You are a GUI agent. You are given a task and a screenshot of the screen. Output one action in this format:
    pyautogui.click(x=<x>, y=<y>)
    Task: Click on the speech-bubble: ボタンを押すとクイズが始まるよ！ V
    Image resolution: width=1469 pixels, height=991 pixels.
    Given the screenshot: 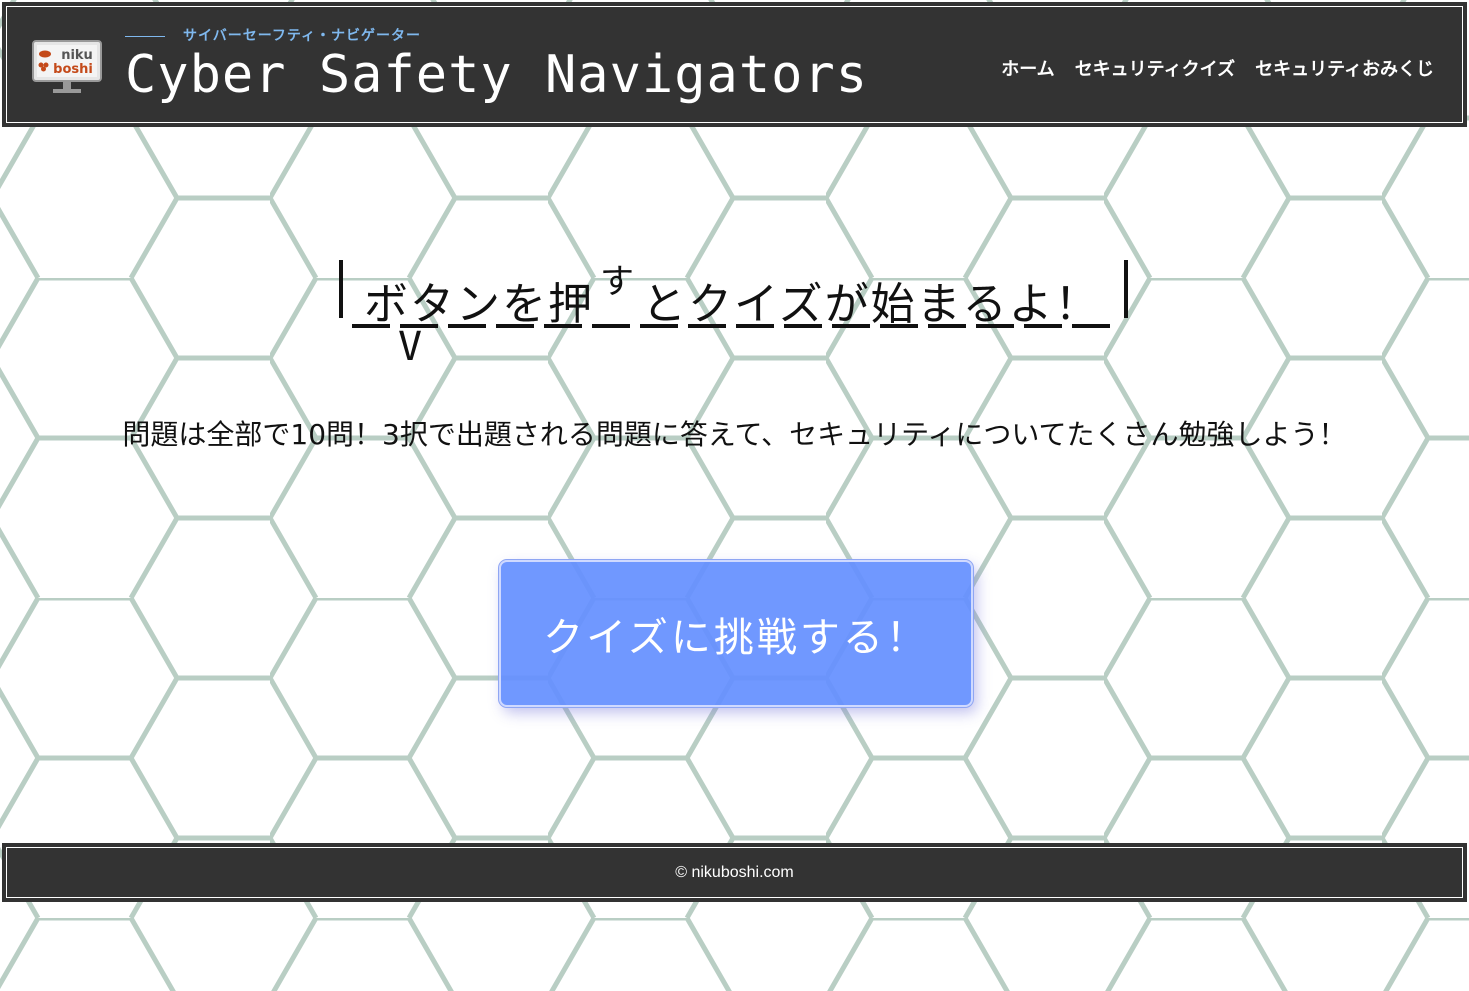 What is the action you would take?
    pyautogui.click(x=736, y=318)
    